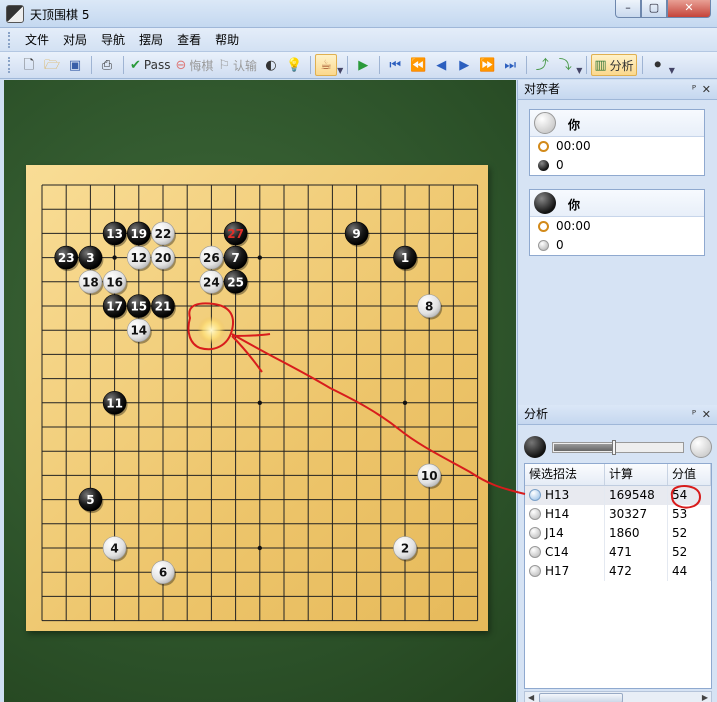 This screenshot has width=717, height=702. I want to click on back-one-button: ◀, so click(441, 65).